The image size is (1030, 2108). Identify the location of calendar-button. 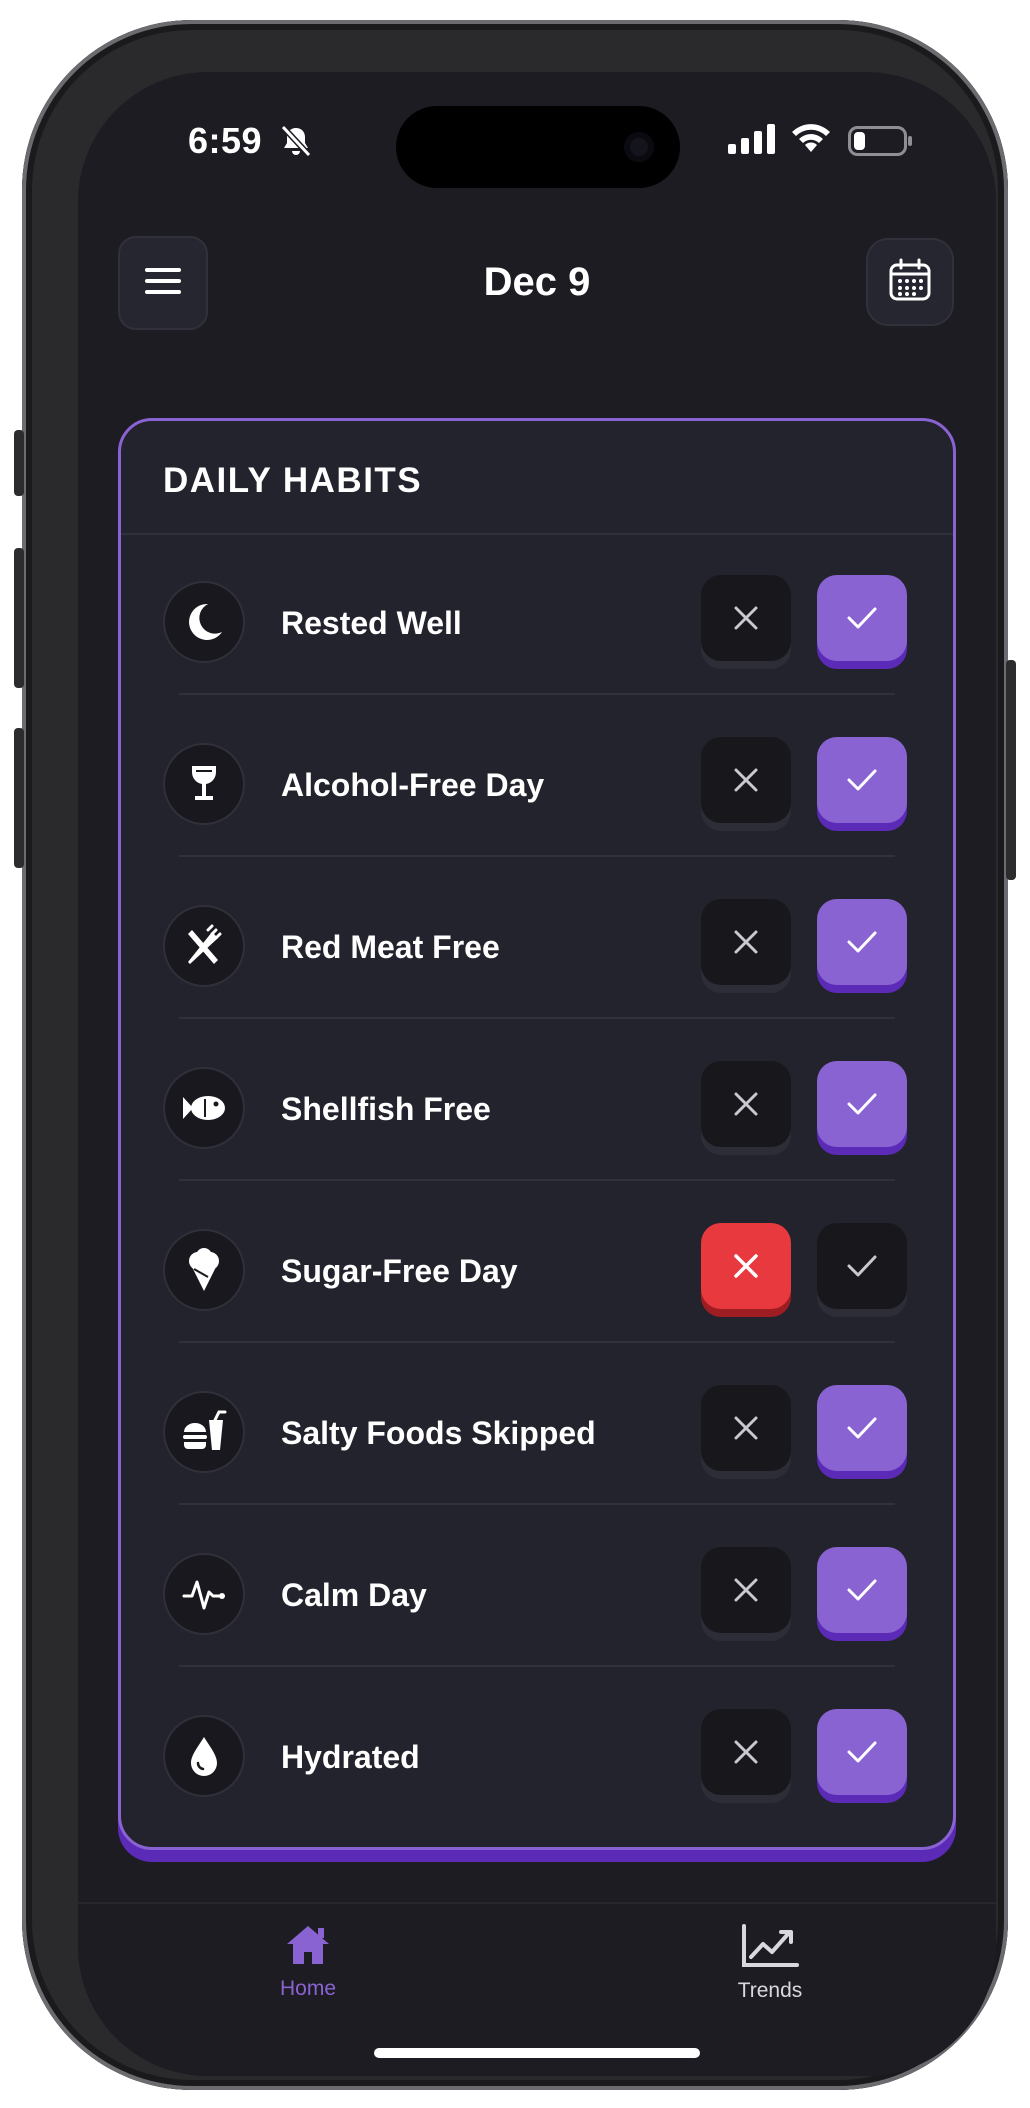
(910, 282).